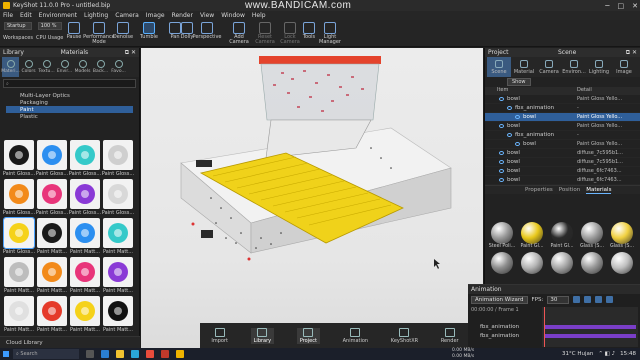 The width and height of the screenshot is (640, 360). What do you see at coordinates (120, 354) in the screenshot?
I see `file-explorer-icon` at bounding box center [120, 354].